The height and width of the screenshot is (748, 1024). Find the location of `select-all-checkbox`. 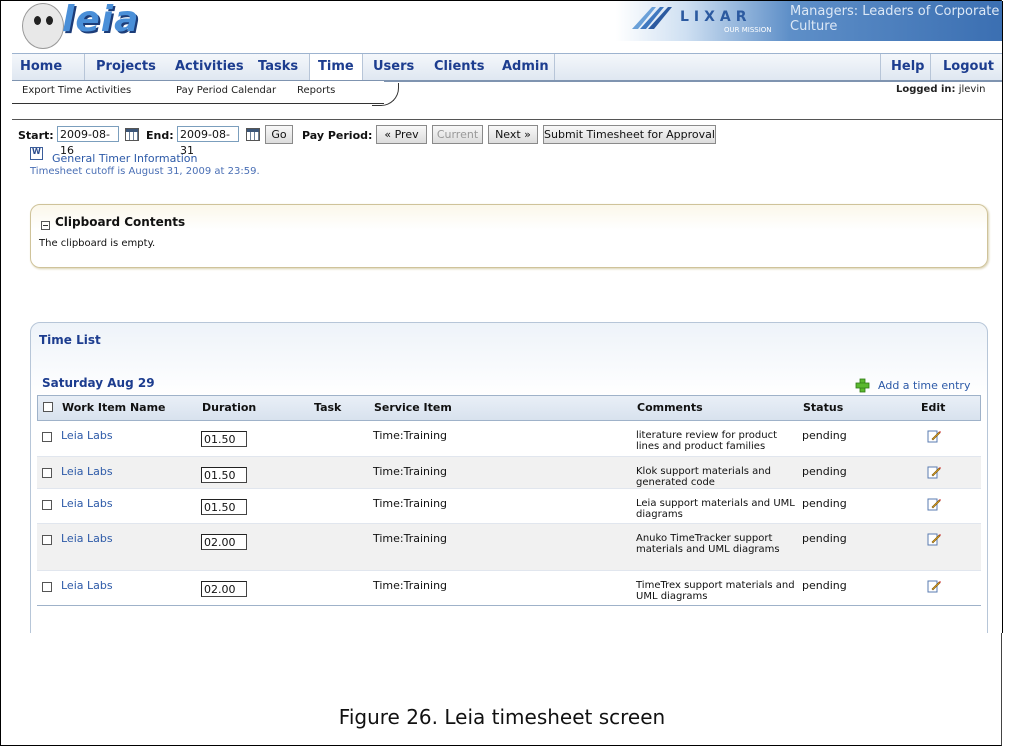

select-all-checkbox is located at coordinates (48, 407).